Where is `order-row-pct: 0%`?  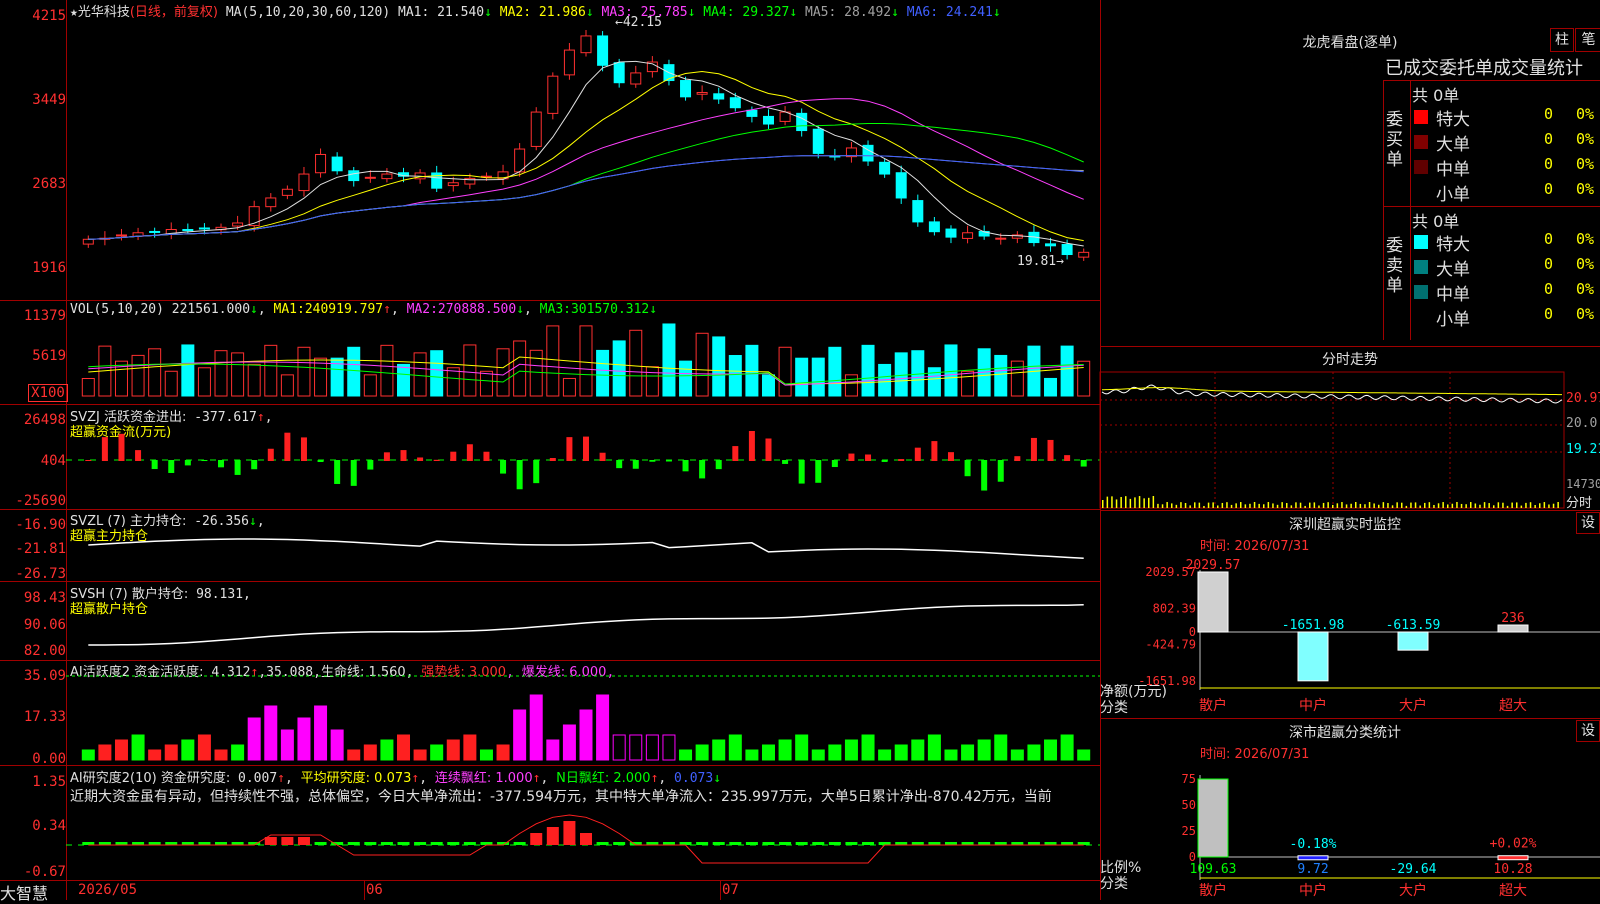 order-row-pct: 0% is located at coordinates (1585, 314).